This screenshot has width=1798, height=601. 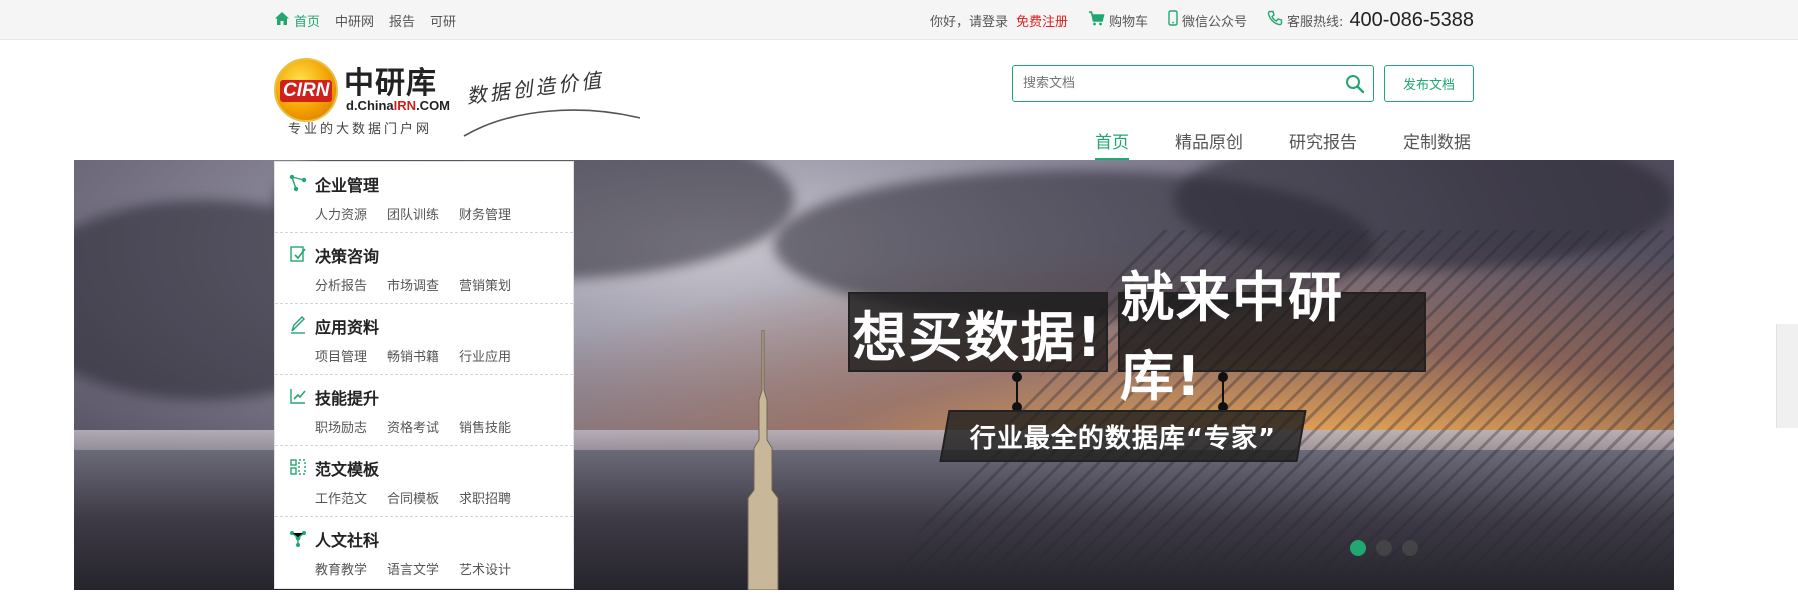 What do you see at coordinates (424, 268) in the screenshot?
I see `category-item: 决策咨询 分析报告 市场调查 营销策划` at bounding box center [424, 268].